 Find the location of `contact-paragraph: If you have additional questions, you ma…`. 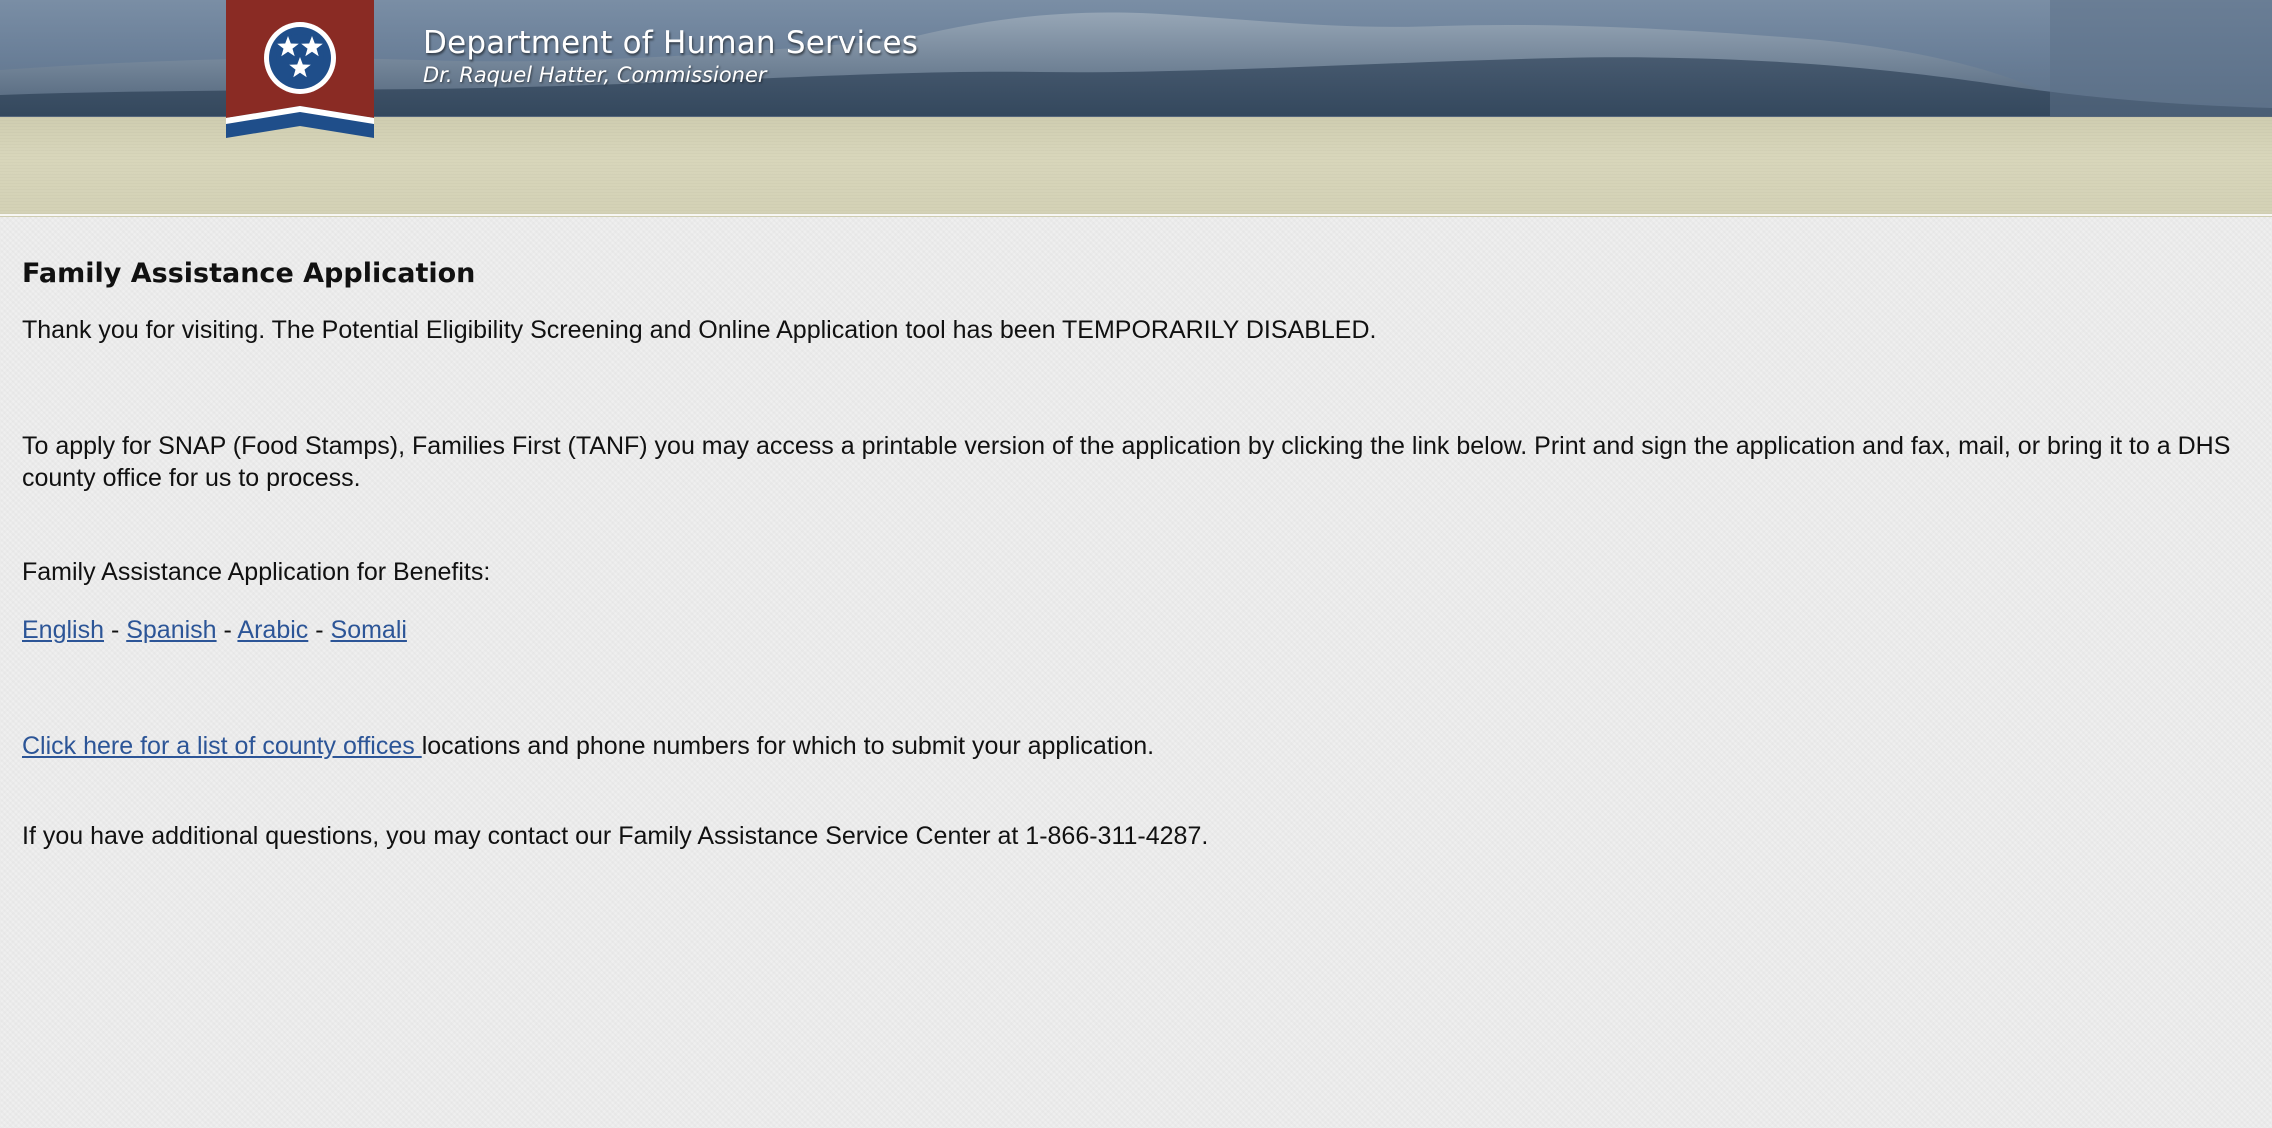

contact-paragraph: If you have additional questions, you ma… is located at coordinates (615, 836).